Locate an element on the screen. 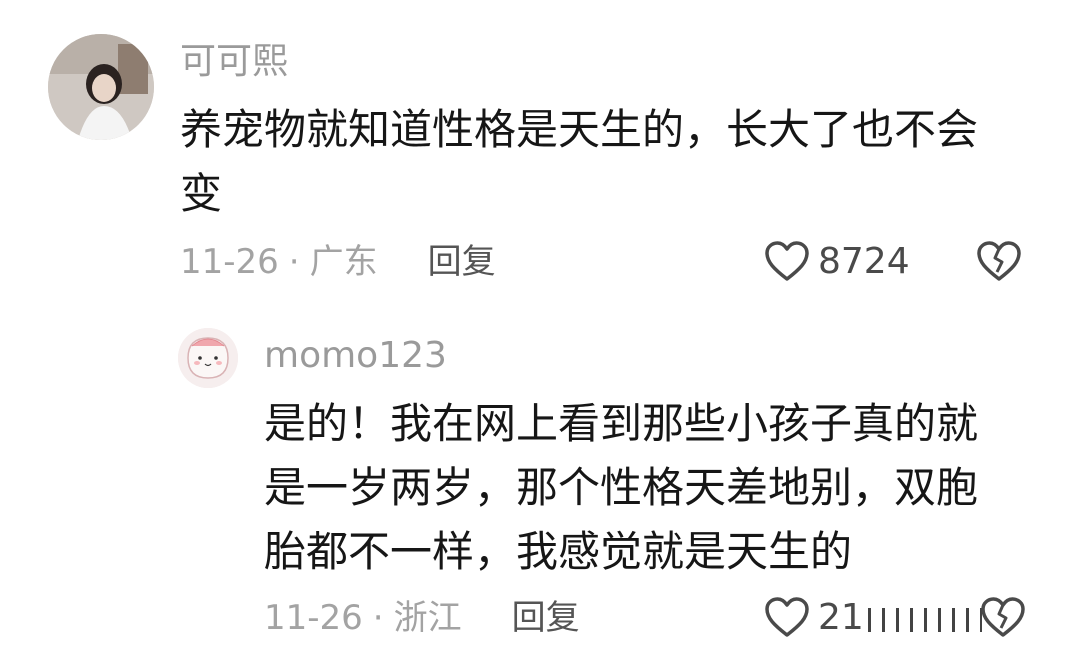 The height and width of the screenshot is (648, 1080). avatar-photo is located at coordinates (101, 87).